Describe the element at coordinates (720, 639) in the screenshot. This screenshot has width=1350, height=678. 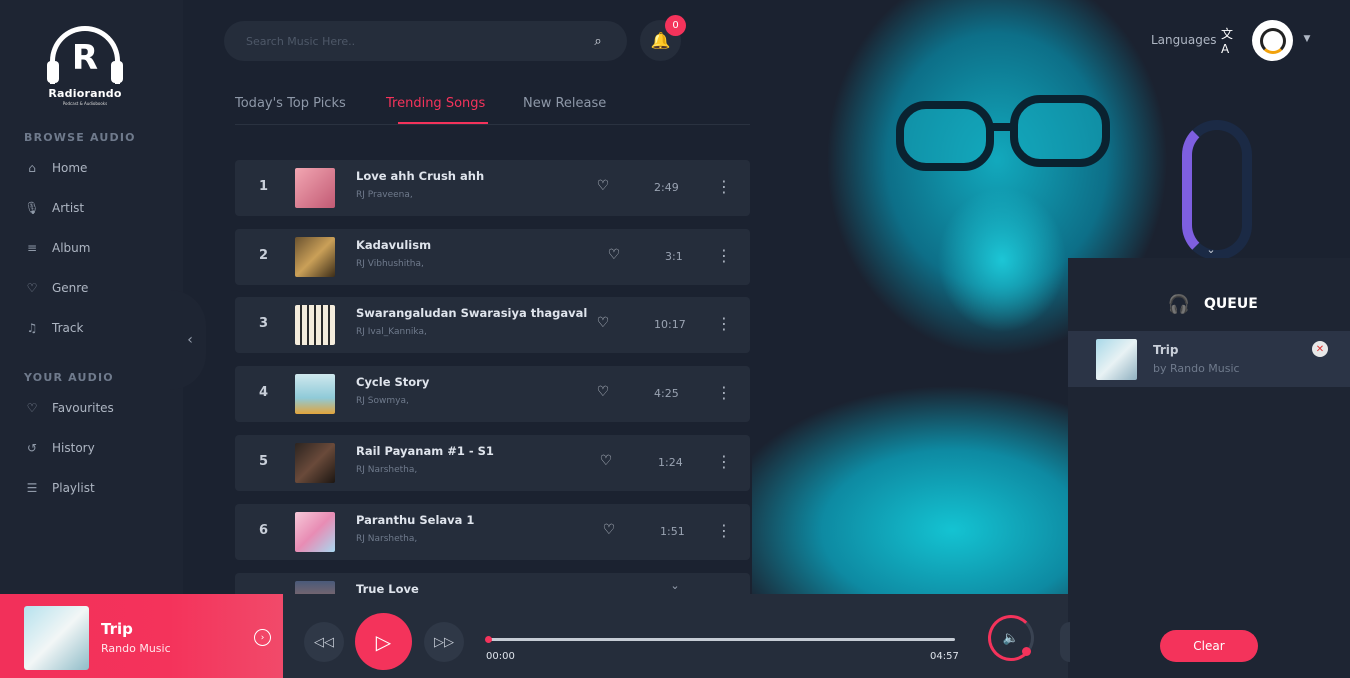
I see `progress-bar` at that location.